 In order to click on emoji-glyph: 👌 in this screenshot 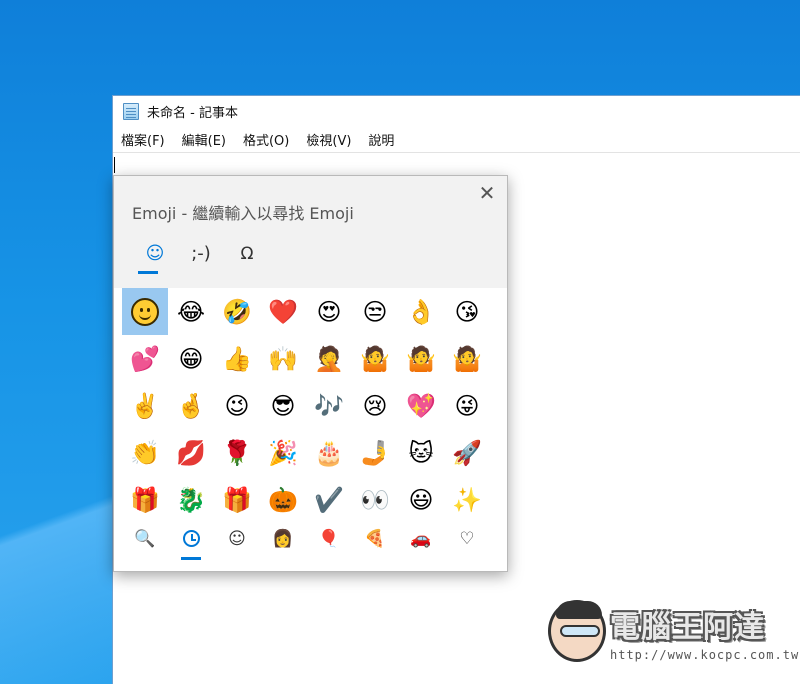, I will do `click(421, 311)`.